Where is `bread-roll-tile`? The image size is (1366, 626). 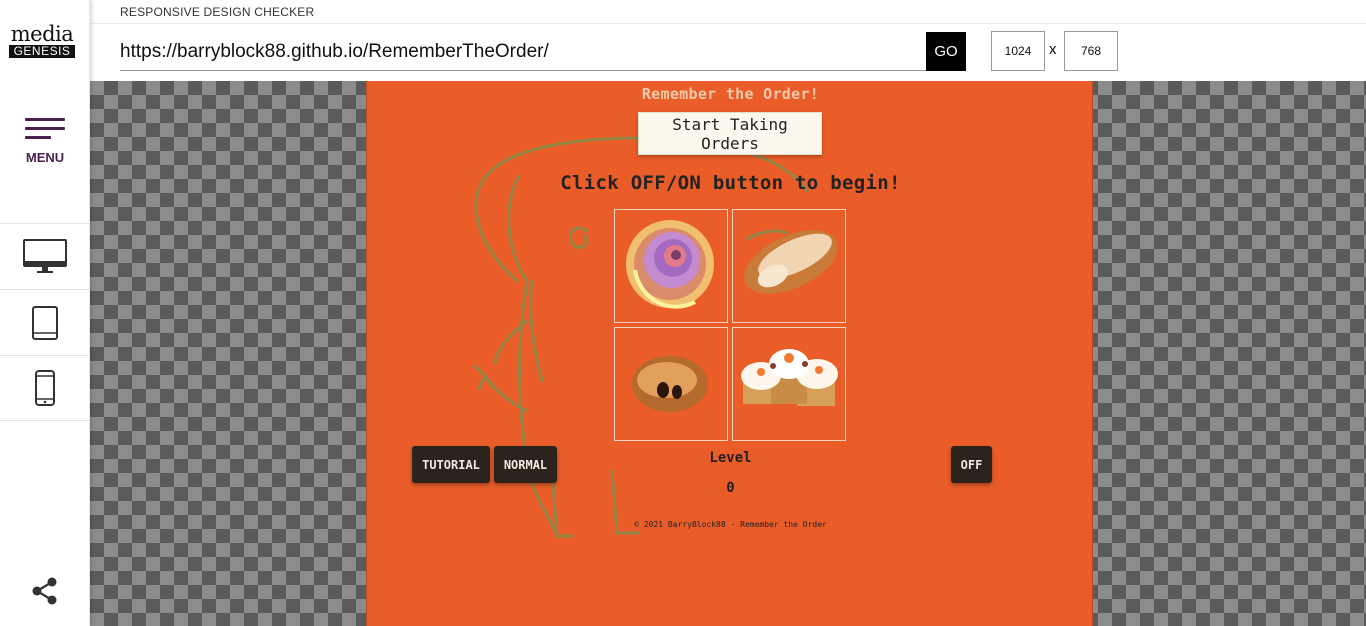 bread-roll-tile is located at coordinates (789, 266).